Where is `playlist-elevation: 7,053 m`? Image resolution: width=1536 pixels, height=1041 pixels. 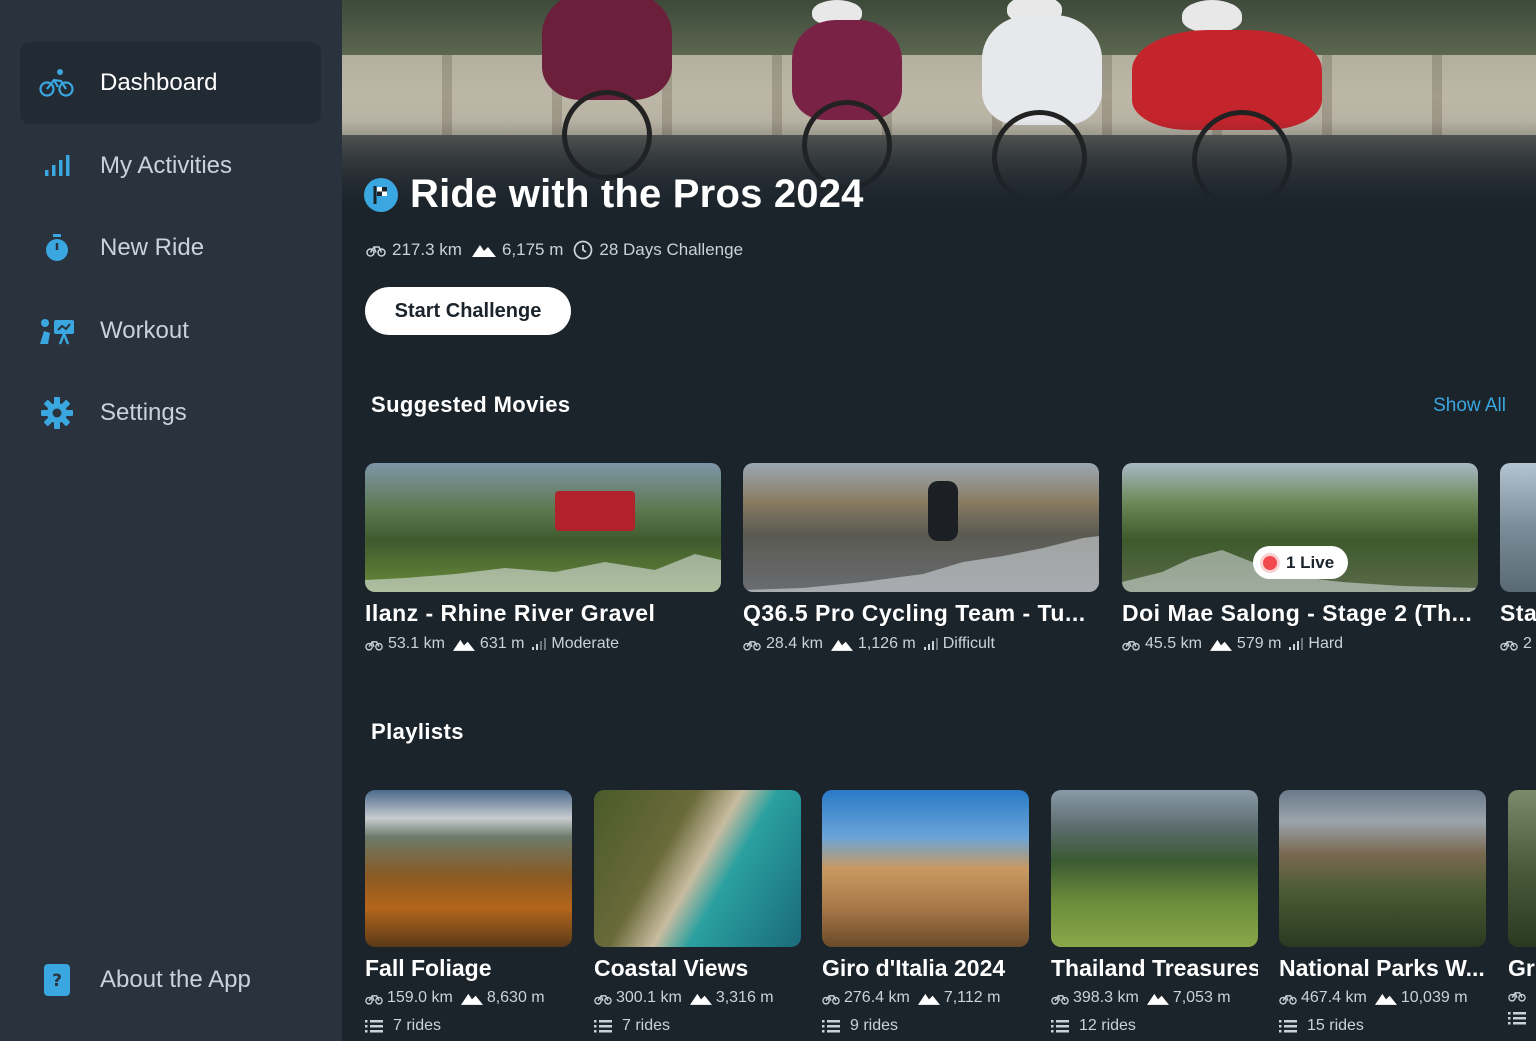
playlist-elevation: 7,053 m is located at coordinates (1201, 997).